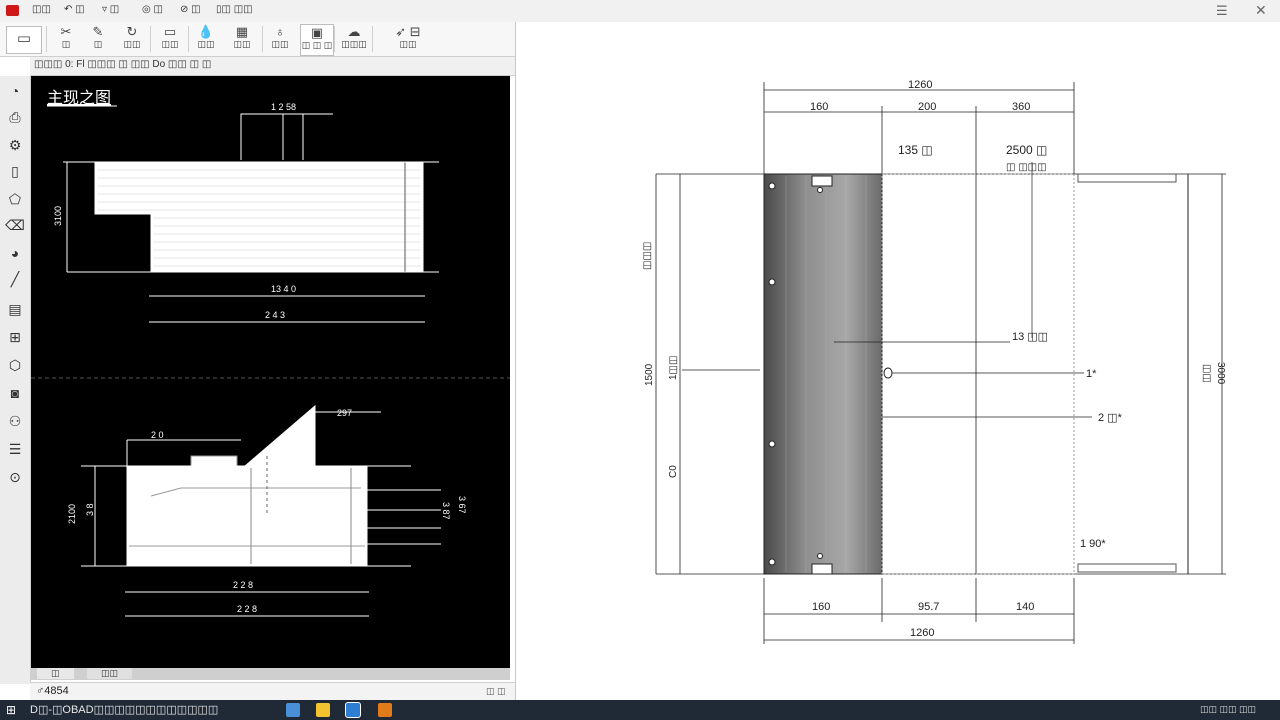  Describe the element at coordinates (1110, 418) in the screenshot. I see `callout-3: 2 ◫*` at that location.